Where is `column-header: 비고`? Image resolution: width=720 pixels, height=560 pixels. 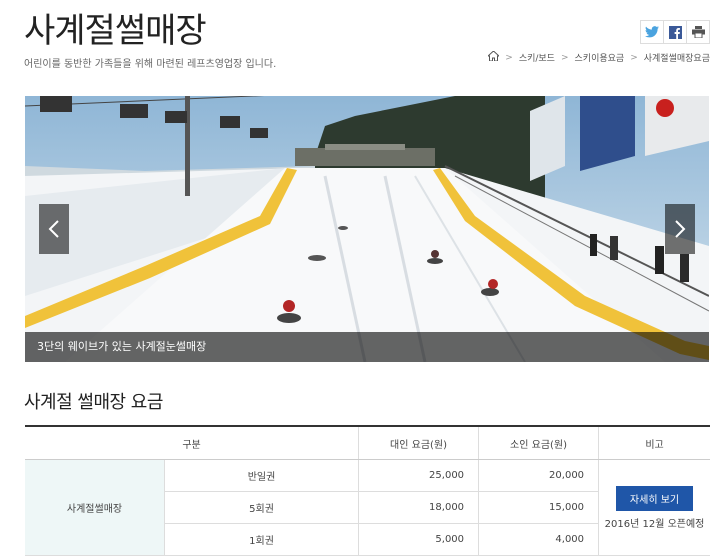 column-header: 비고 is located at coordinates (654, 442).